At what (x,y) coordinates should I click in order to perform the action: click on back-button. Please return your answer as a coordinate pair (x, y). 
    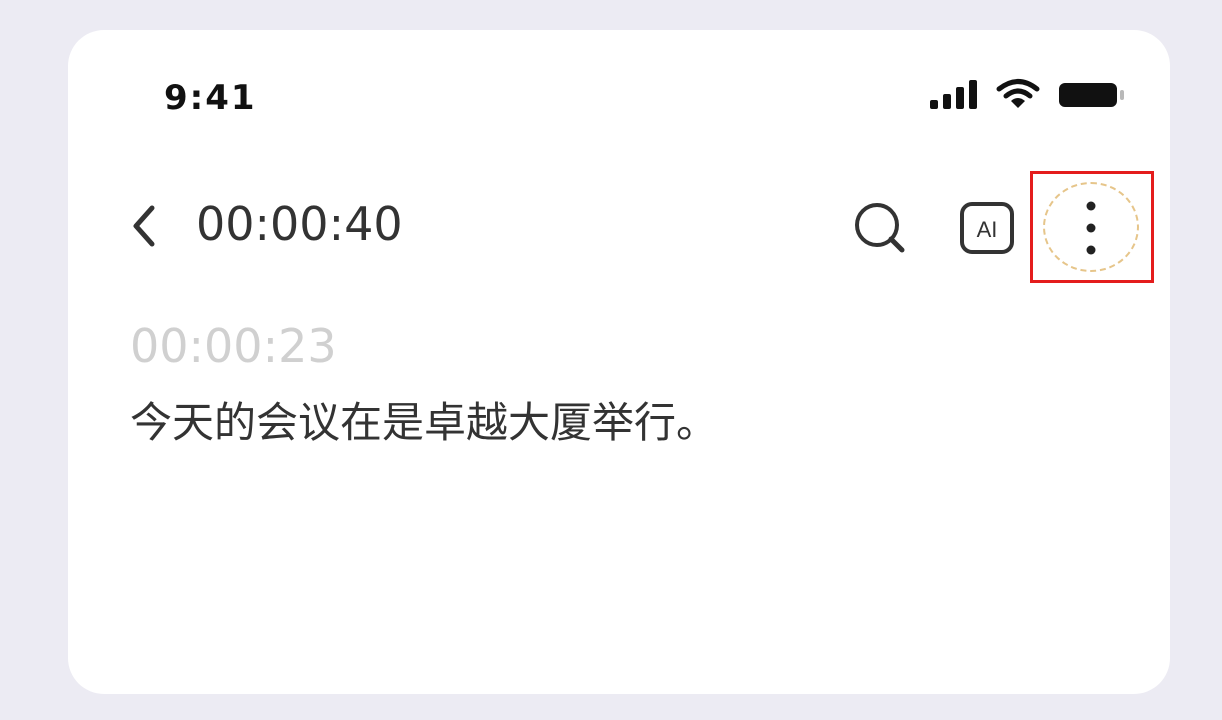
    Looking at the image, I should click on (144, 226).